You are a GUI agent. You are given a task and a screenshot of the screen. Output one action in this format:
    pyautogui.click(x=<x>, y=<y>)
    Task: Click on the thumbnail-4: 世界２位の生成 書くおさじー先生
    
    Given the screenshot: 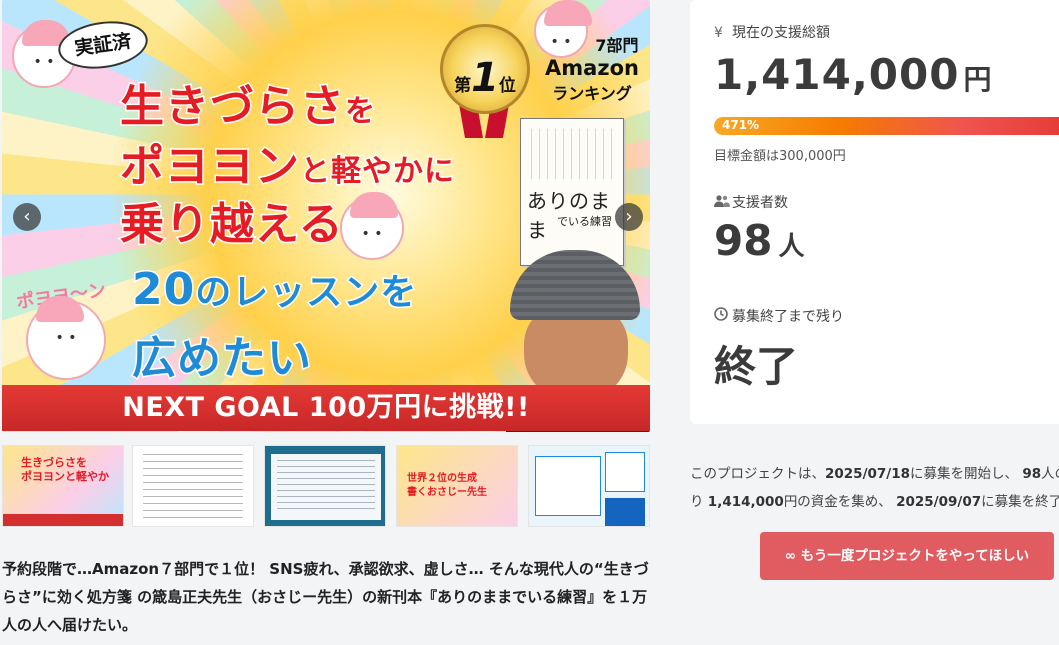 What is the action you would take?
    pyautogui.click(x=457, y=486)
    